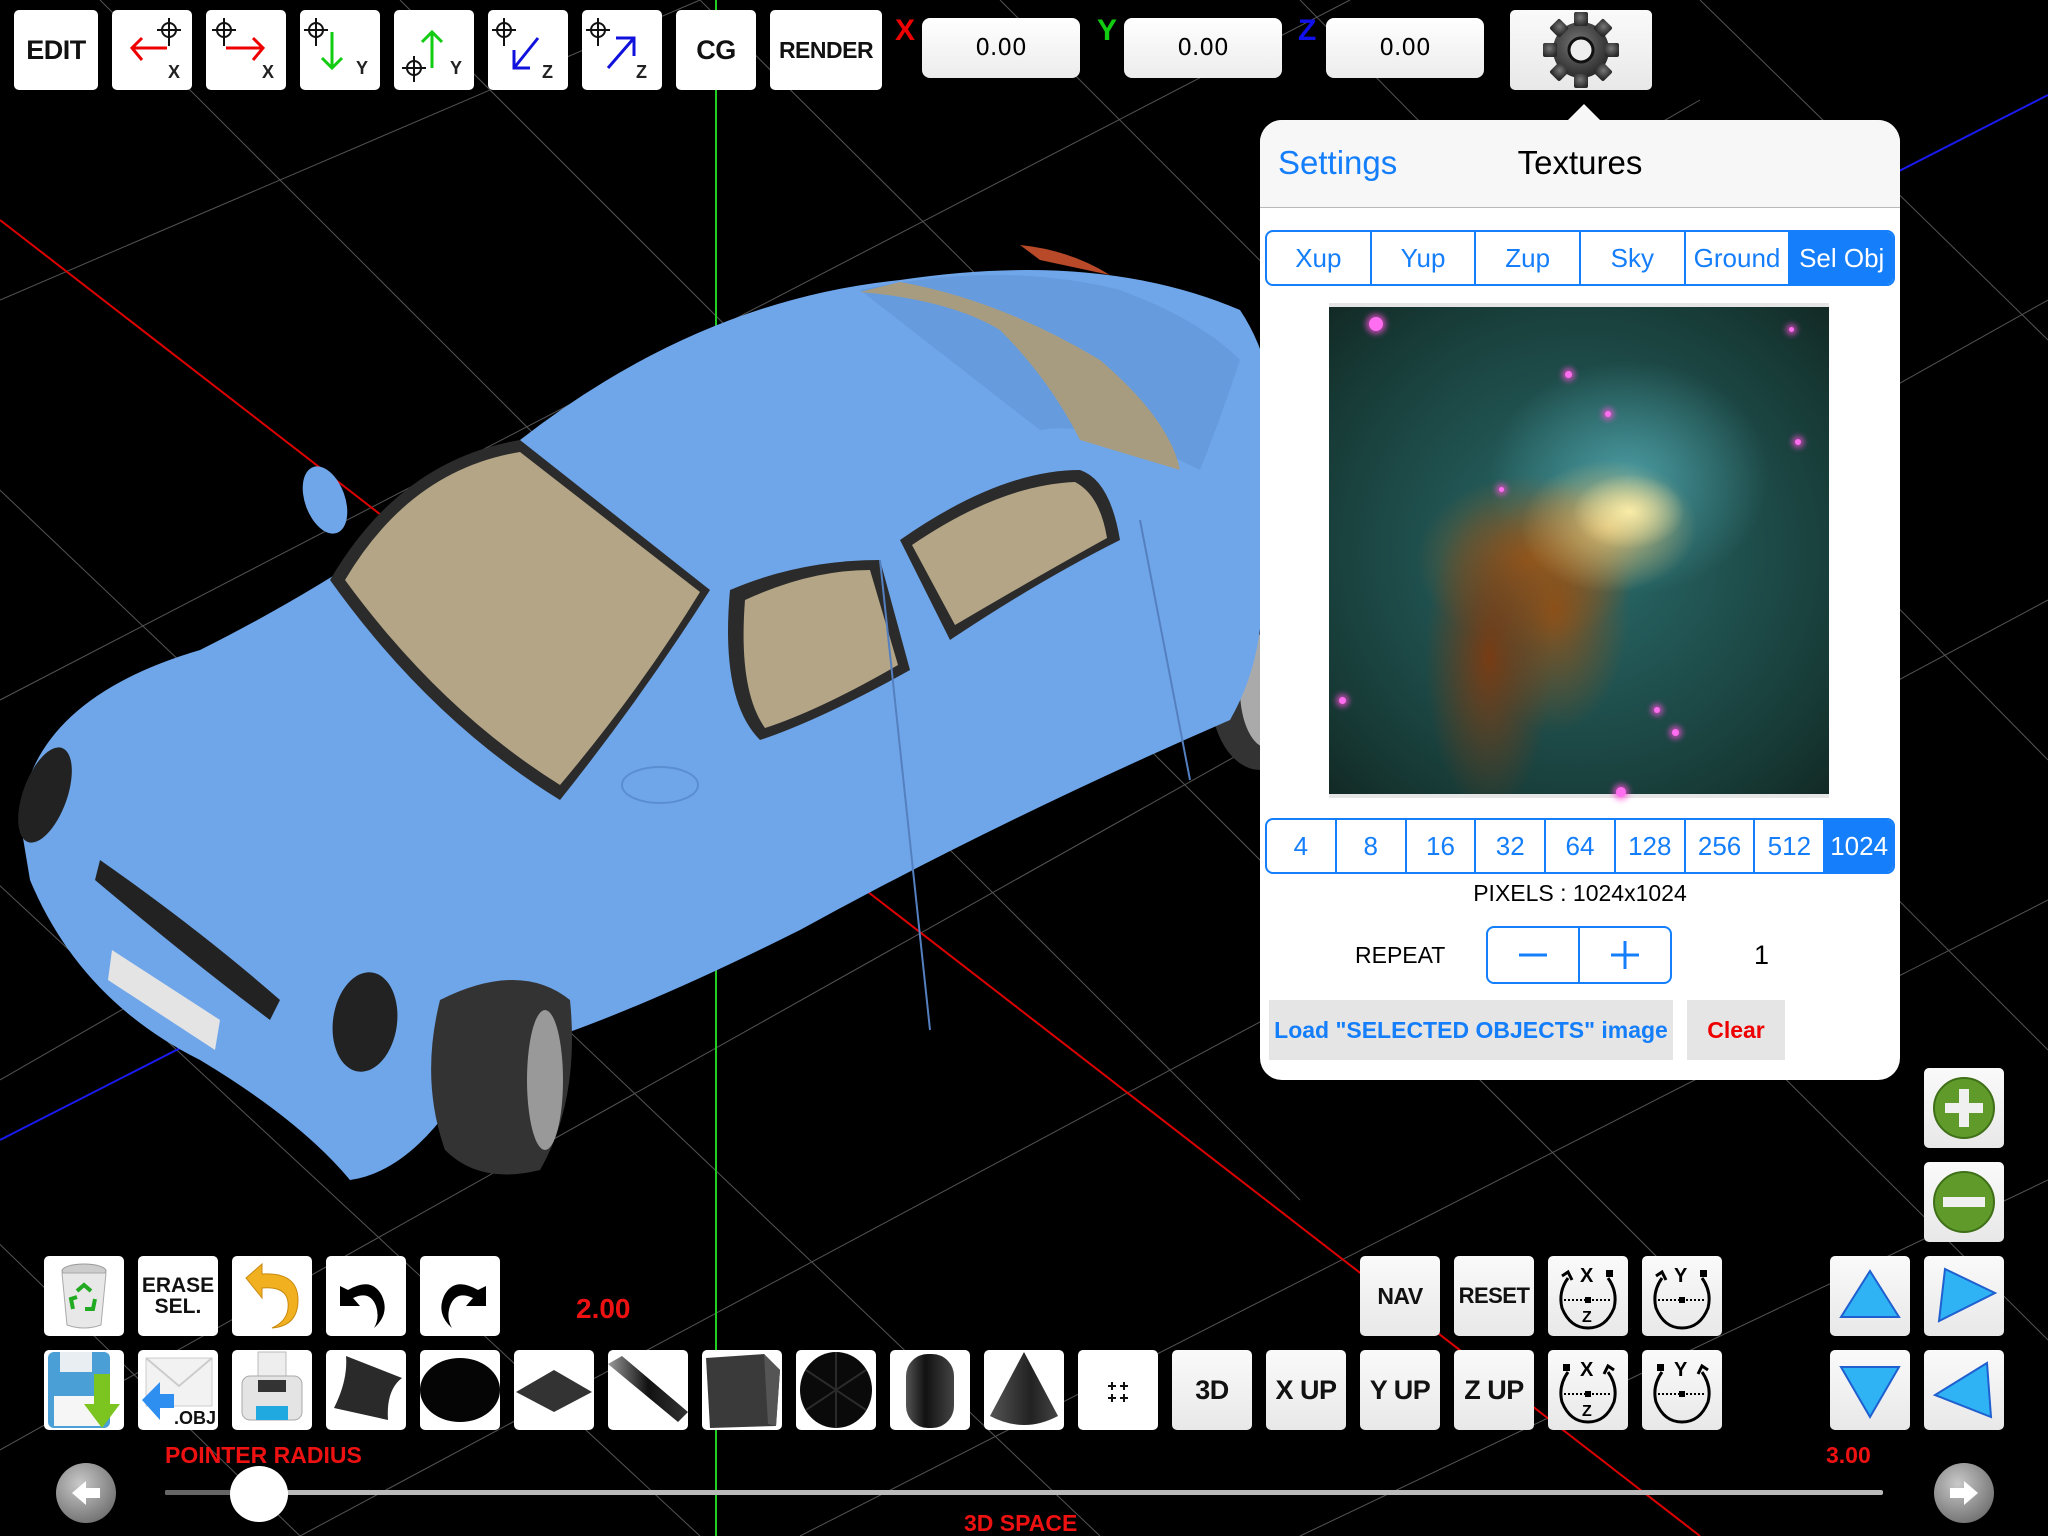  Describe the element at coordinates (1964, 1493) in the screenshot. I see `slider-increase-button` at that location.